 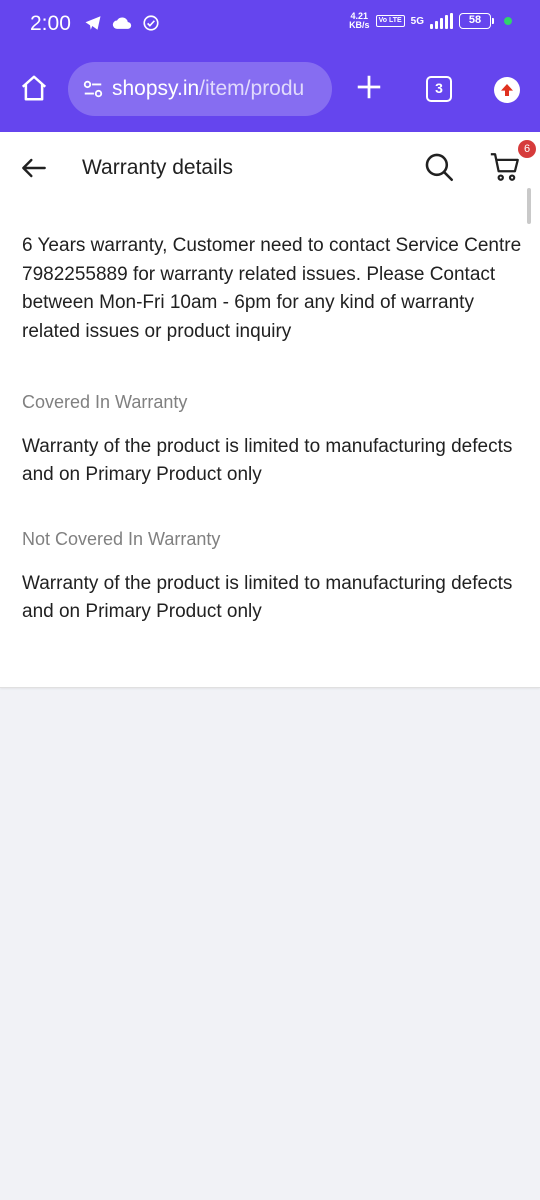 I want to click on not-covered-label: Not Covered In Warranty, so click(x=121, y=539).